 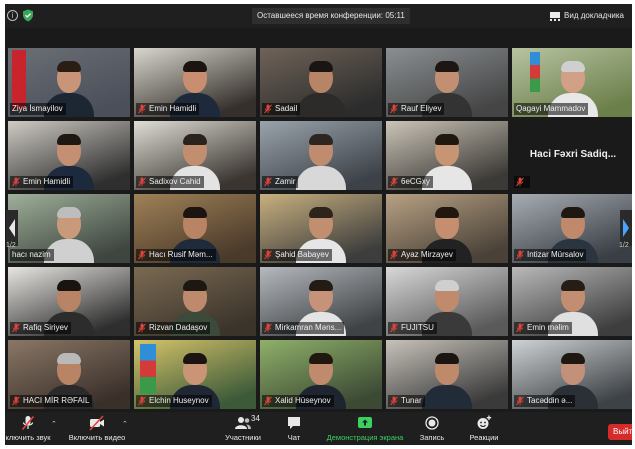 What do you see at coordinates (427, 254) in the screenshot?
I see `participant-name: Ayaz Mirzayev` at bounding box center [427, 254].